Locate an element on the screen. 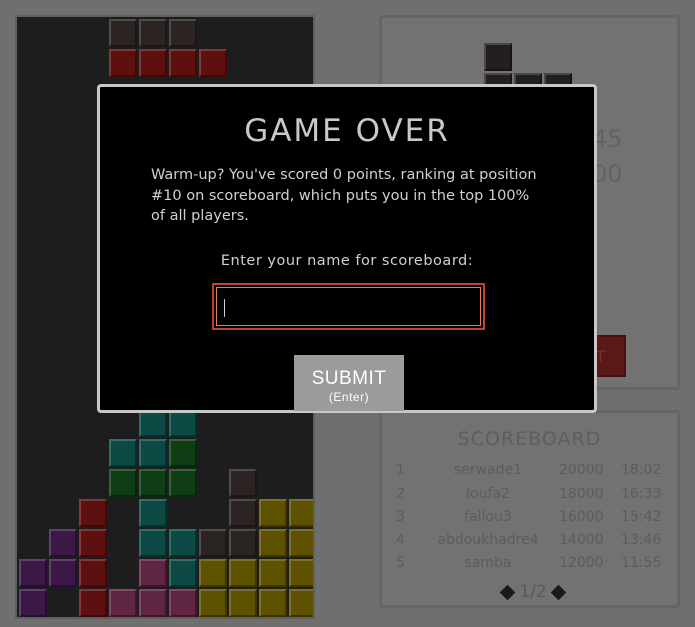  prev-page-icon is located at coordinates (508, 592).